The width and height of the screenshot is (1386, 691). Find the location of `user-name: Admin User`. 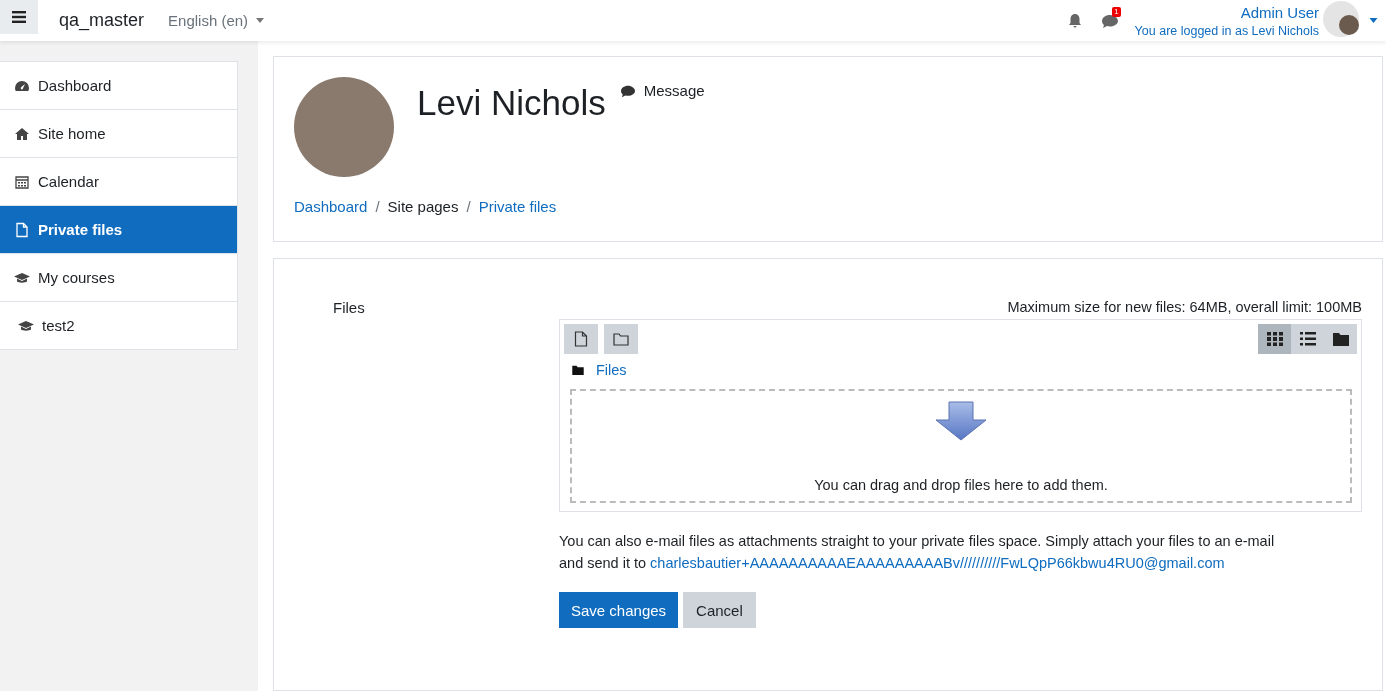

user-name: Admin User is located at coordinates (1279, 12).